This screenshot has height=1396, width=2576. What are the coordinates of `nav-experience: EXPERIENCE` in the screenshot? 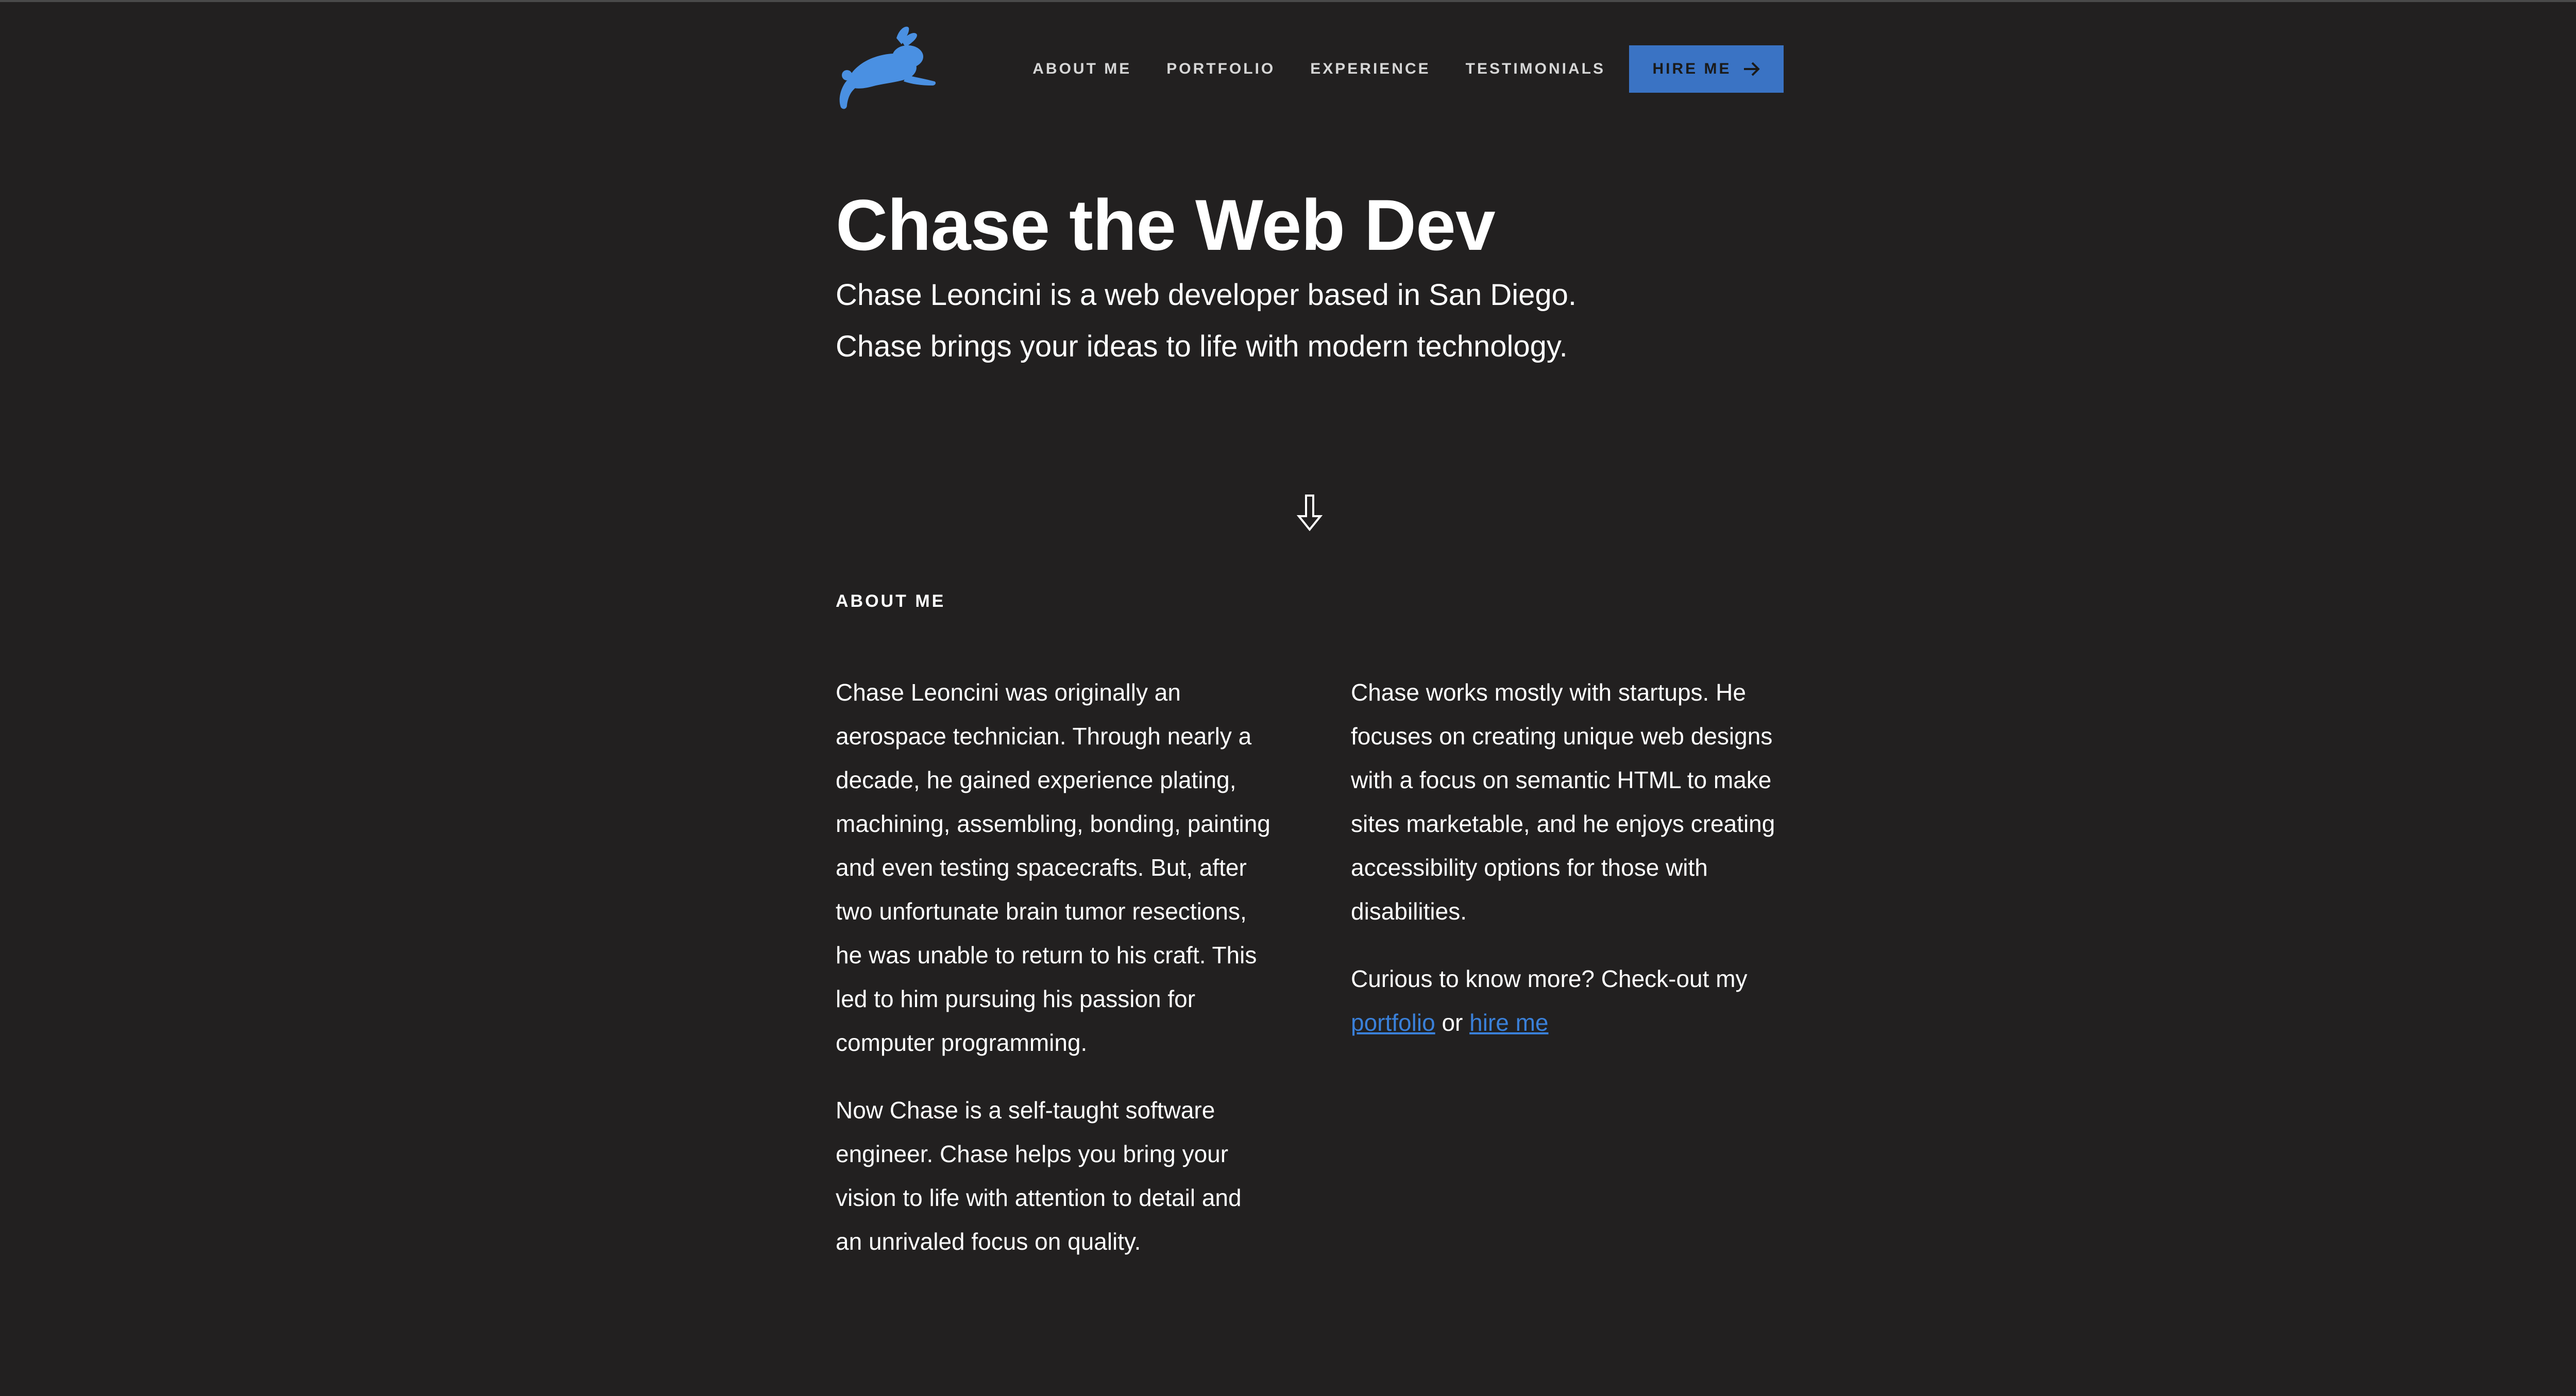 It's located at (1370, 69).